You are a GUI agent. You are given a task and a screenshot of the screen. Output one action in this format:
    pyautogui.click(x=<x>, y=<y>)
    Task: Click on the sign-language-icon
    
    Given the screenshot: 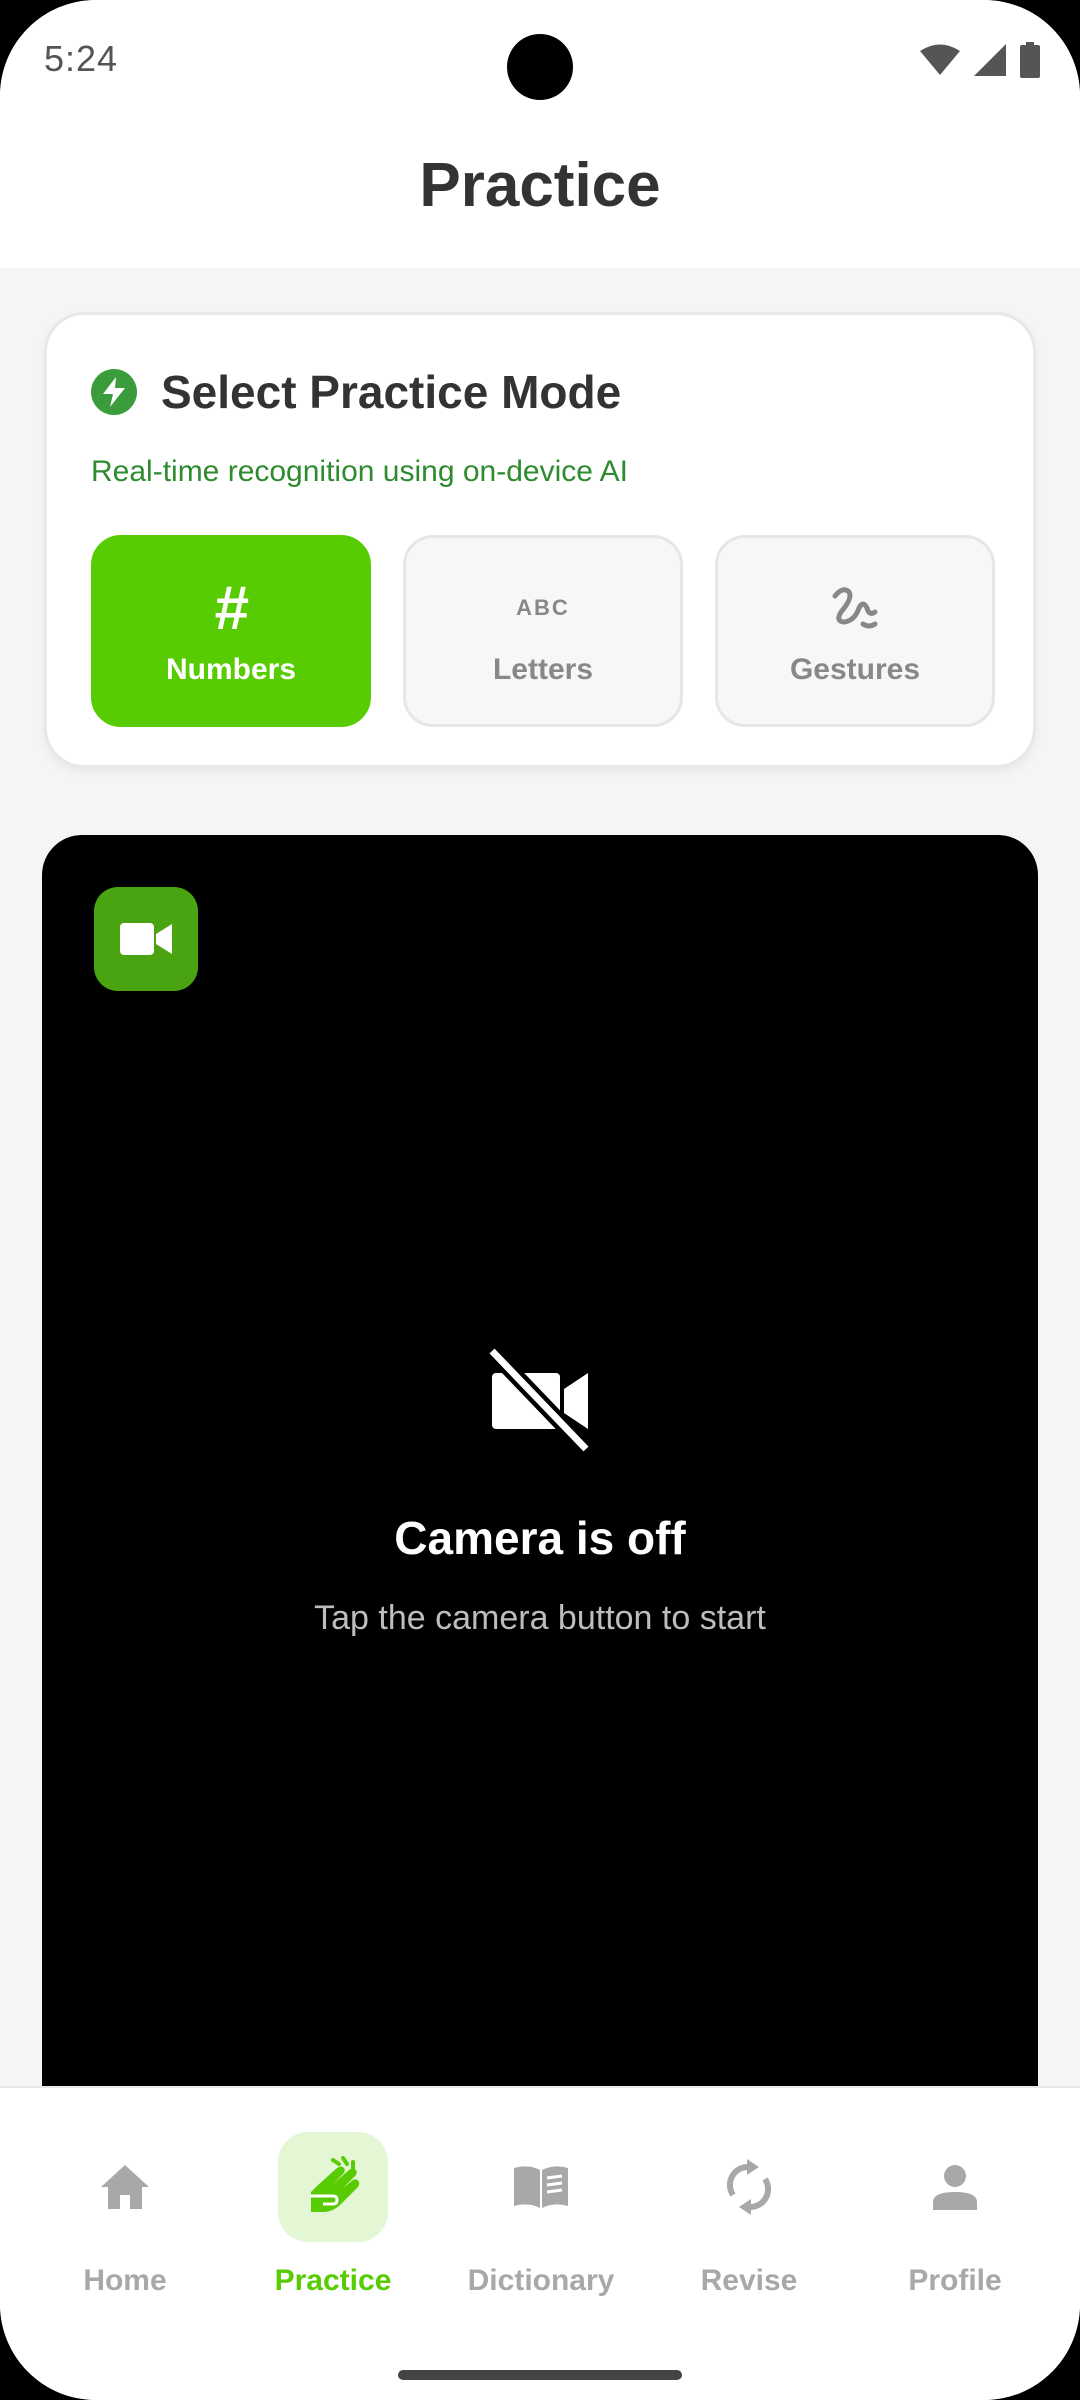 What is the action you would take?
    pyautogui.click(x=333, y=2187)
    